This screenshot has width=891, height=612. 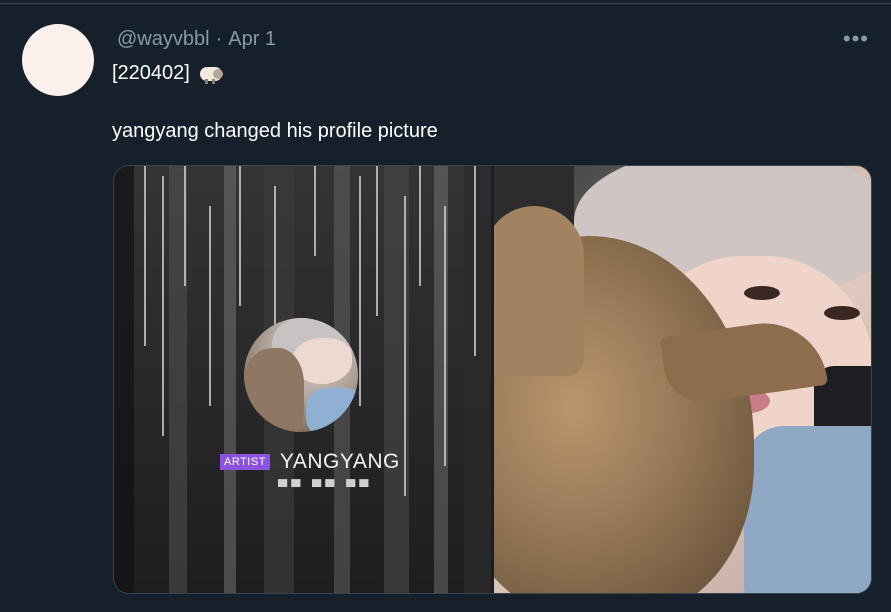 What do you see at coordinates (275, 131) in the screenshot?
I see `tweet-text: yangyang changed his profile picture` at bounding box center [275, 131].